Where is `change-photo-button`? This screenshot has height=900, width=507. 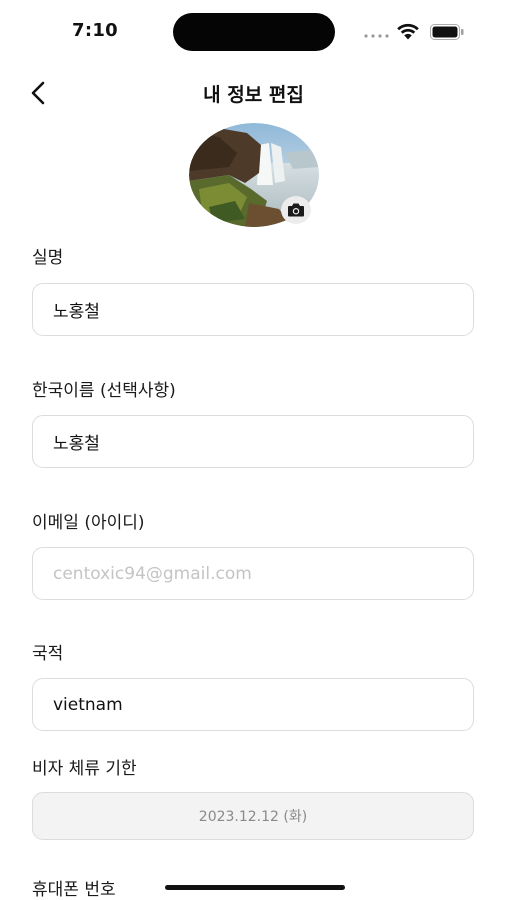 change-photo-button is located at coordinates (296, 210).